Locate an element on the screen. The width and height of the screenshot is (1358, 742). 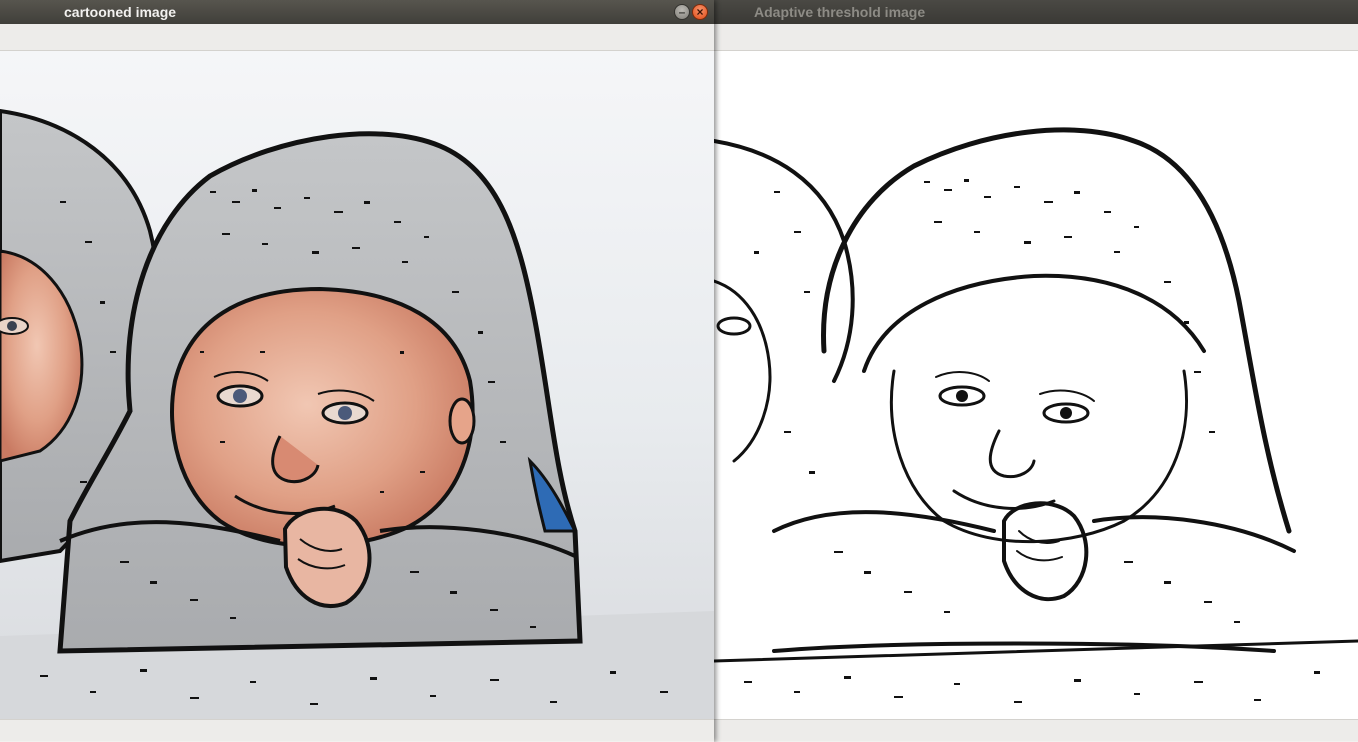
window-controls: – × is located at coordinates (691, 12).